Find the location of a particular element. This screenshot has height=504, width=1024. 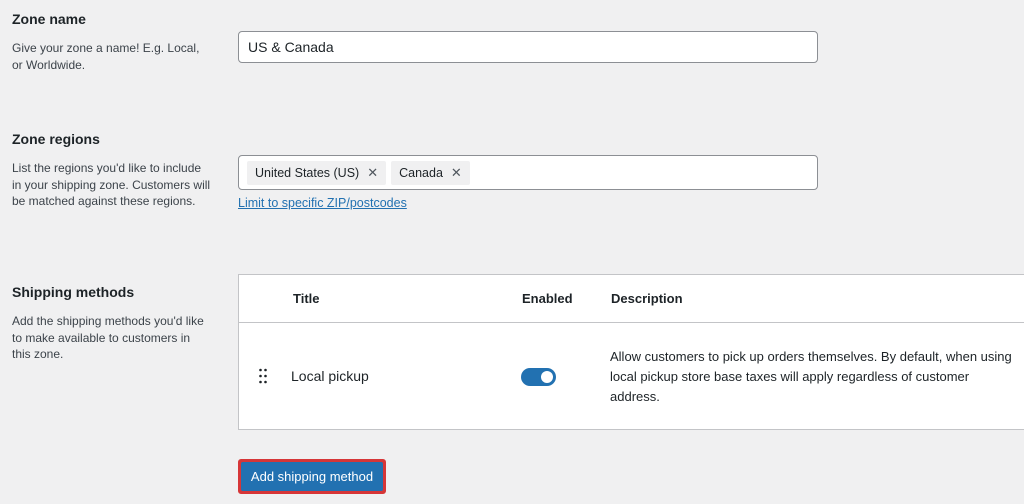

toggle-knob is located at coordinates (547, 377).